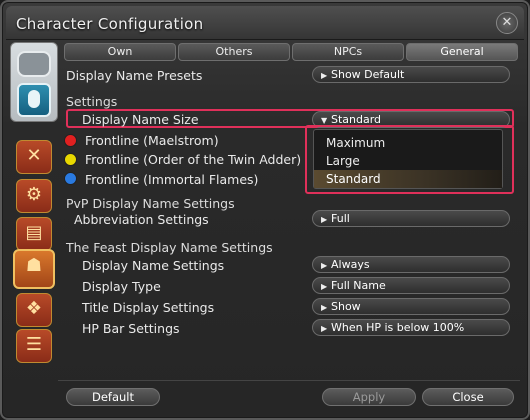 The image size is (530, 420). What do you see at coordinates (408, 143) in the screenshot?
I see `option-maximum: Maximum` at bounding box center [408, 143].